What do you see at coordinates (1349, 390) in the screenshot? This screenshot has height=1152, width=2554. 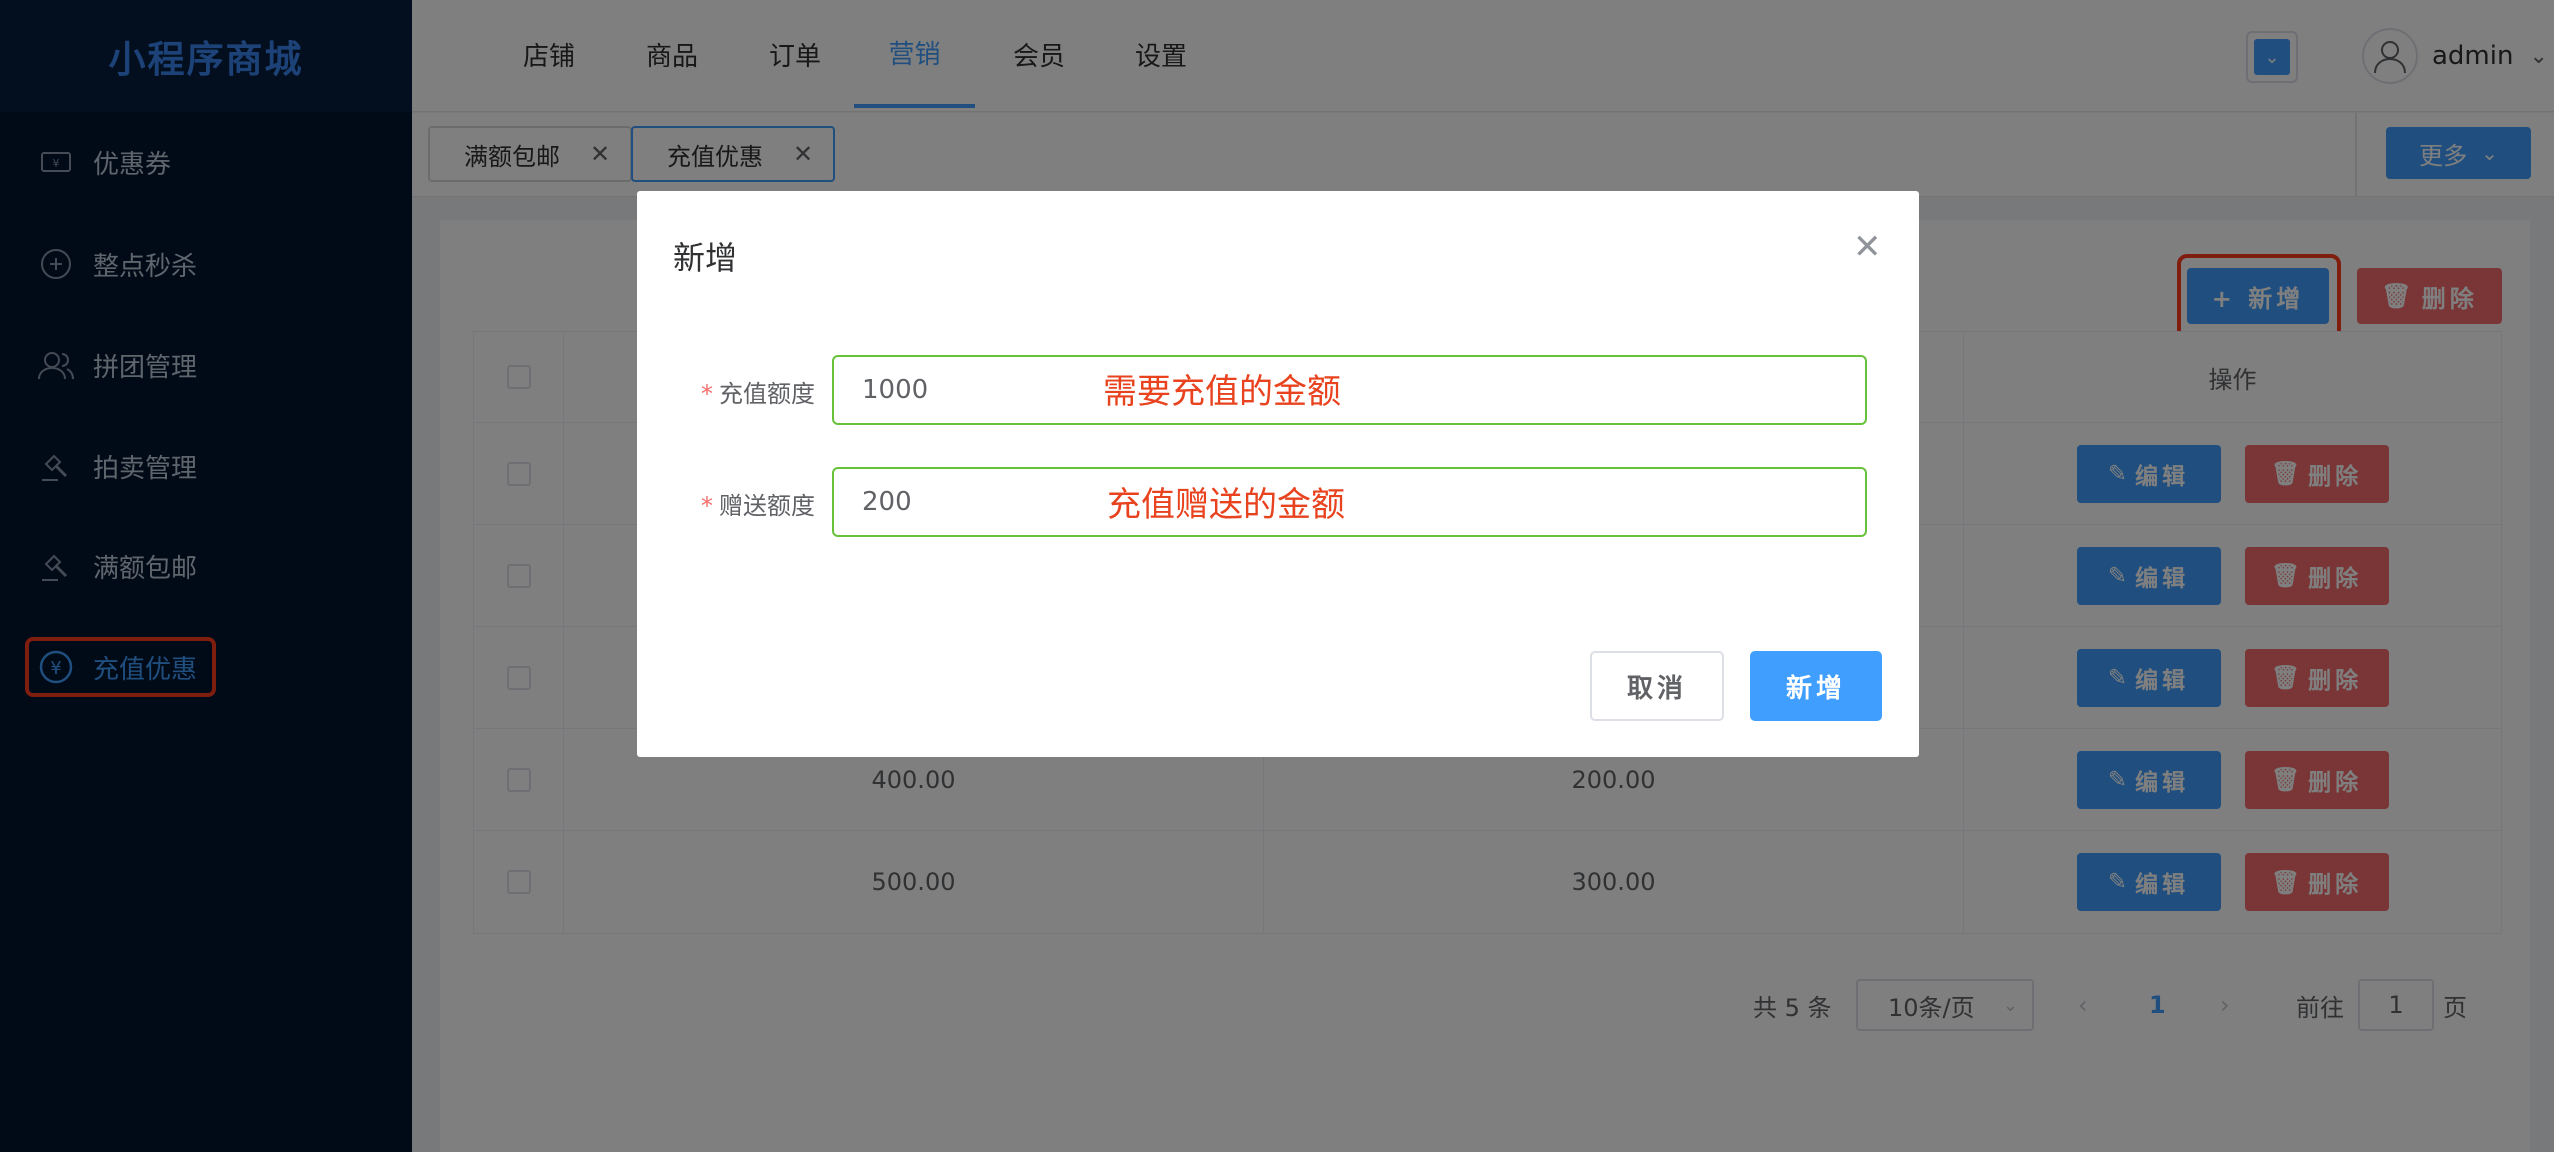 I see `recharge-amount-input: 1000` at bounding box center [1349, 390].